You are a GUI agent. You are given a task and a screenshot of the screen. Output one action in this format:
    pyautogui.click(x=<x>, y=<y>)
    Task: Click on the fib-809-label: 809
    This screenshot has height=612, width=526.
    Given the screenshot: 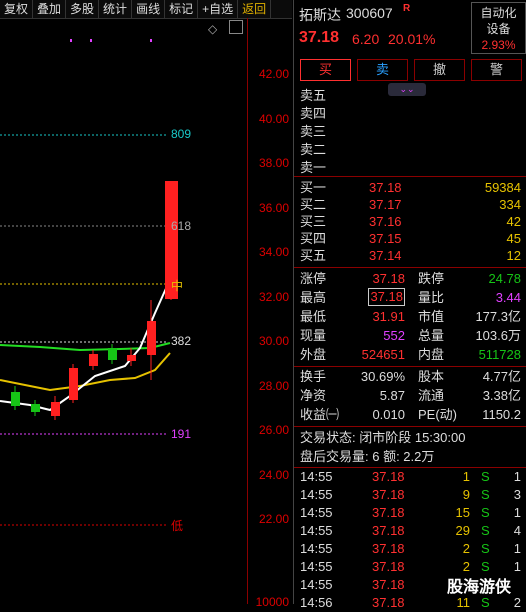 What is the action you would take?
    pyautogui.click(x=181, y=134)
    